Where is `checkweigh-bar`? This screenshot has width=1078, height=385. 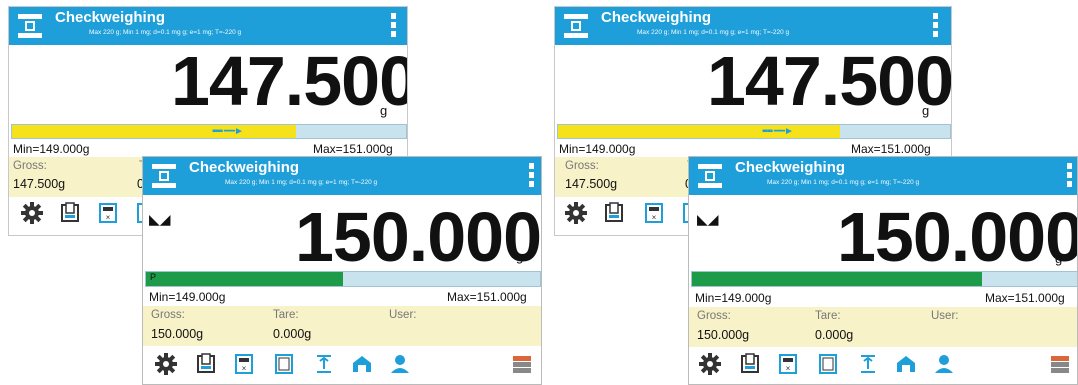 checkweigh-bar is located at coordinates (884, 279).